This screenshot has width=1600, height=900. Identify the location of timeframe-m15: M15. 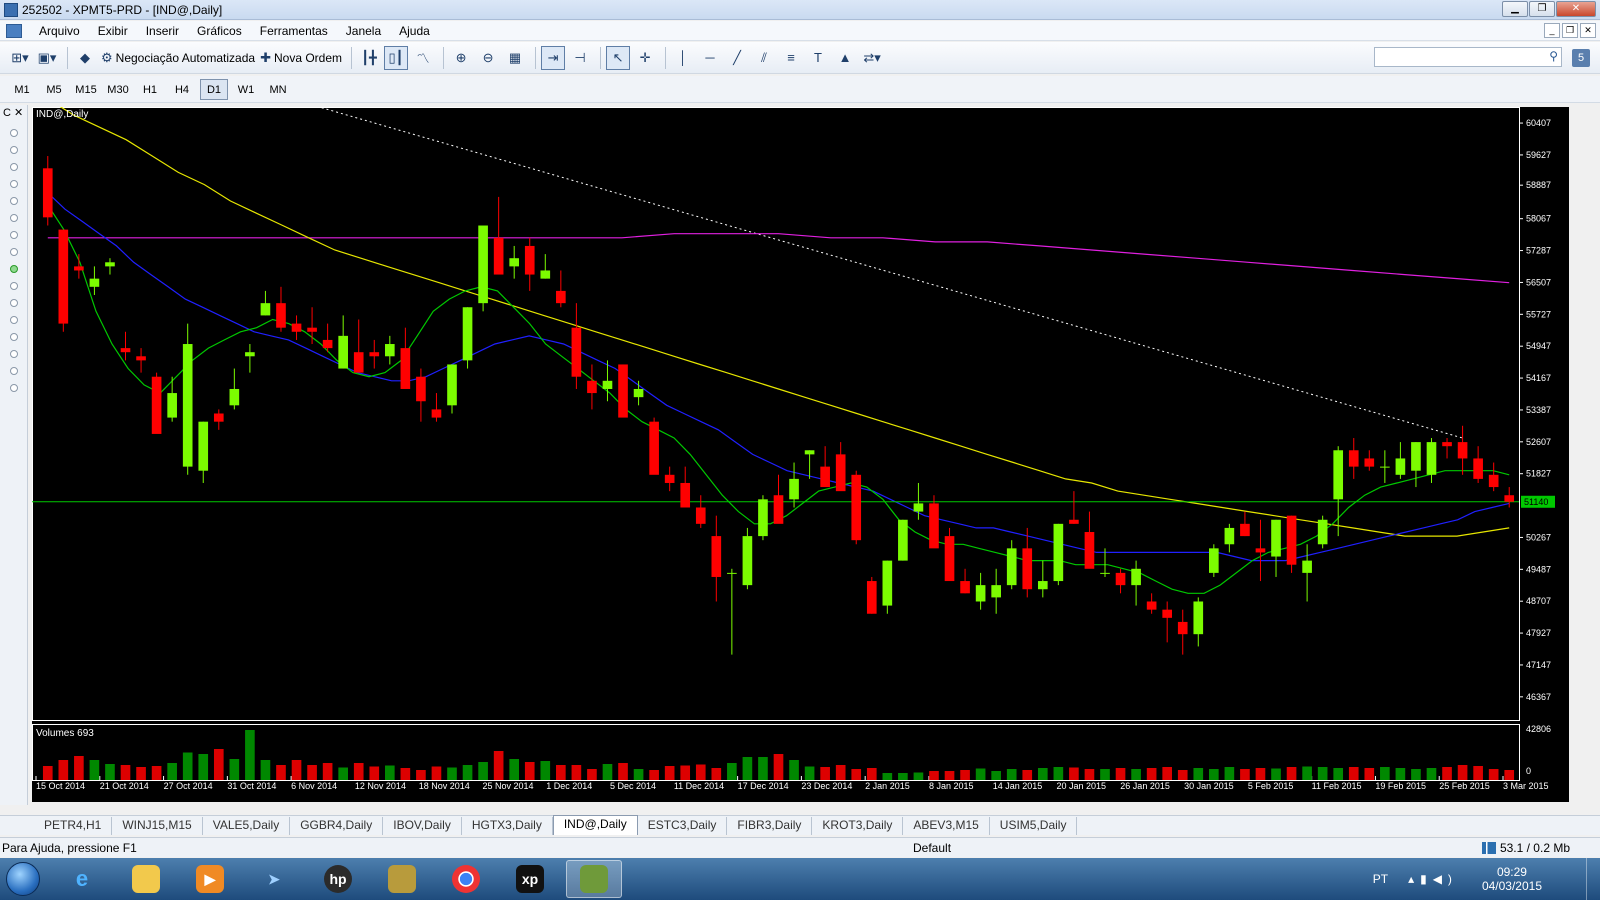
(86, 89).